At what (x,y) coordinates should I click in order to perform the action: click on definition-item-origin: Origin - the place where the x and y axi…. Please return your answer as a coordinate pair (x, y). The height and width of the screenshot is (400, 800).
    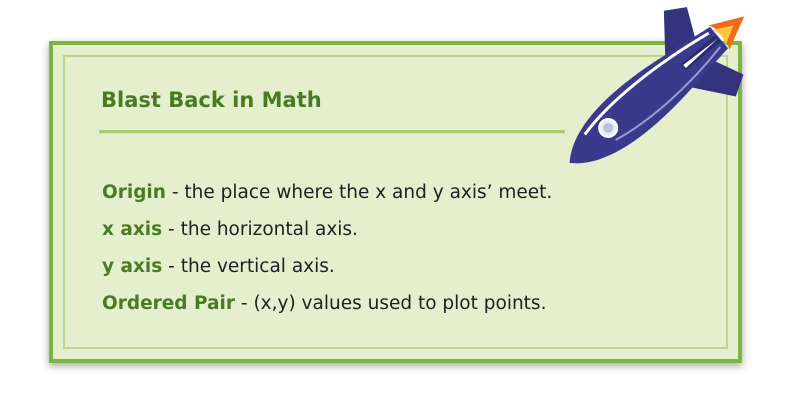
    Looking at the image, I should click on (327, 196).